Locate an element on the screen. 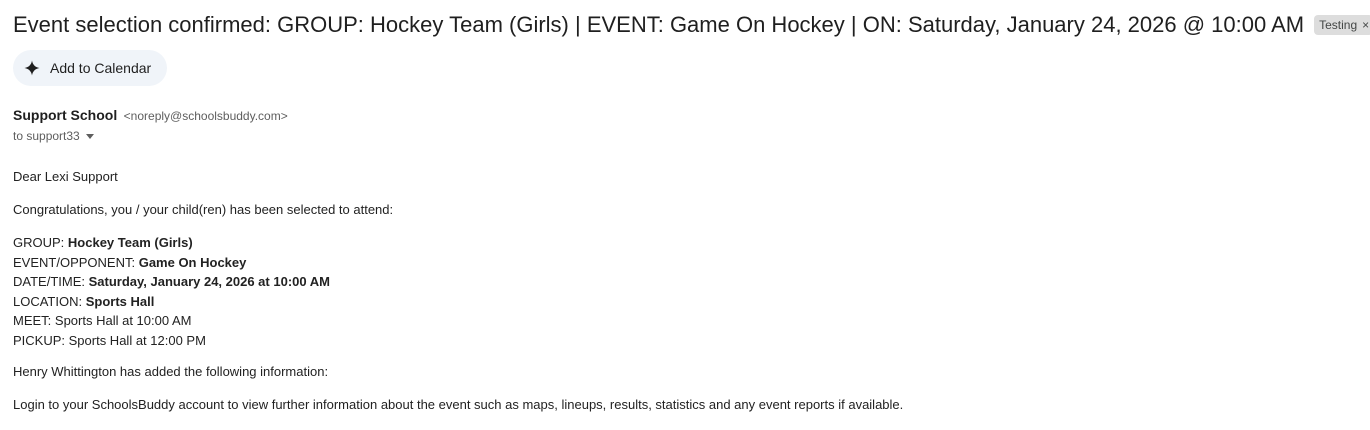  greeting: Dear Lexi Support is located at coordinates (65, 176).